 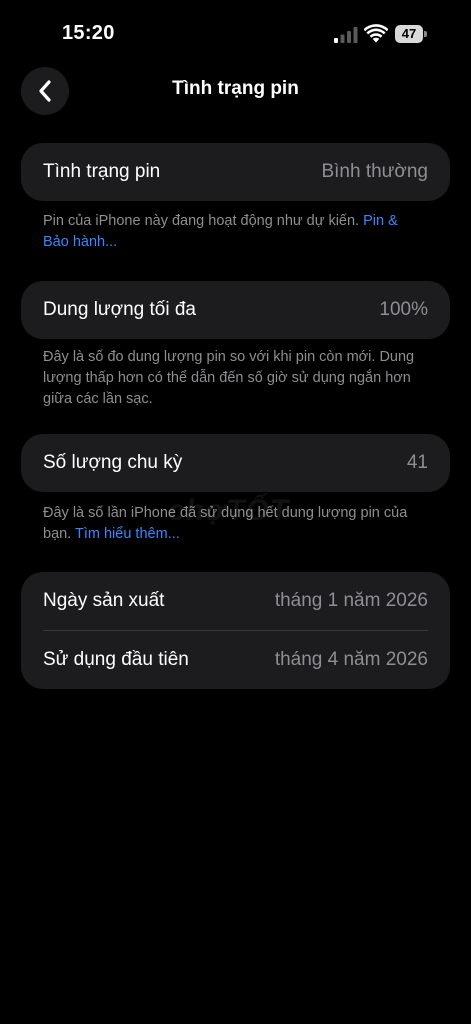 I want to click on cycle-count-value: 41, so click(x=417, y=462).